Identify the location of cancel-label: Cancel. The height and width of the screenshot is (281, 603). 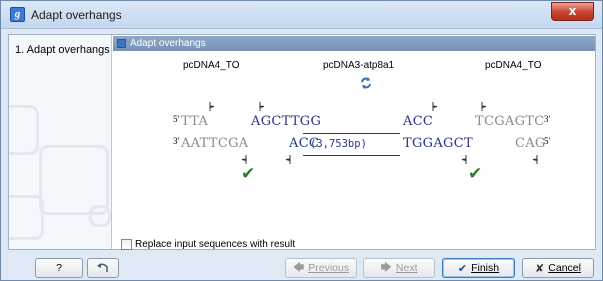
(564, 268).